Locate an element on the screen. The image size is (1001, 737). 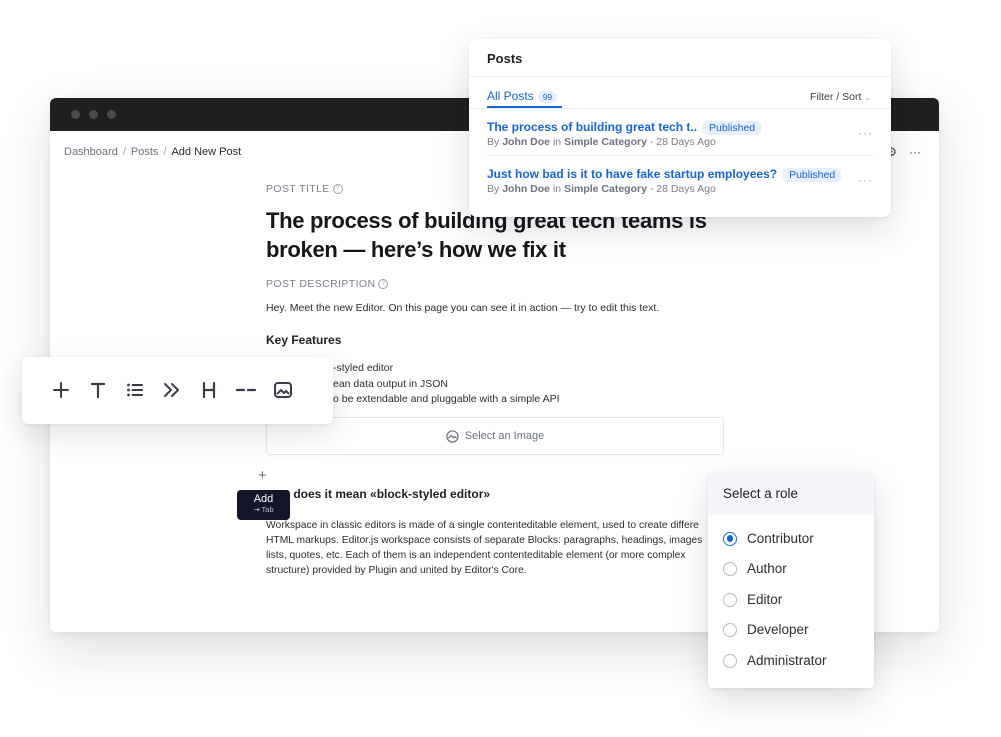
tab-all-posts: All Posts 99 is located at coordinates (522, 96).